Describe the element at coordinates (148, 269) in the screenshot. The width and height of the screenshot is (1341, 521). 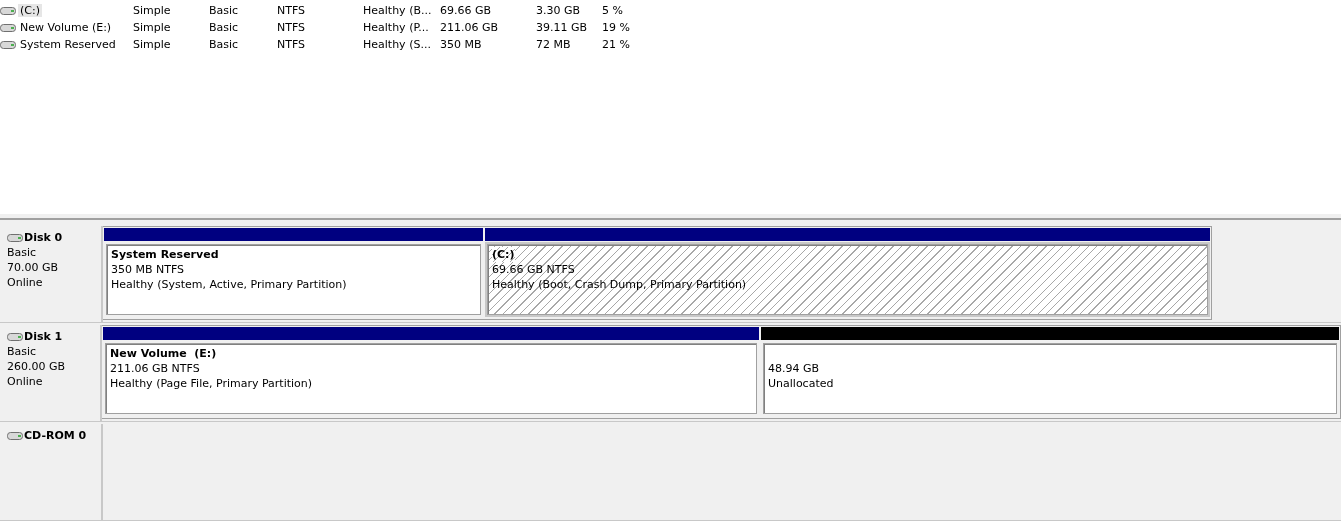
I see `partition-size: 350 MB NTFS` at that location.